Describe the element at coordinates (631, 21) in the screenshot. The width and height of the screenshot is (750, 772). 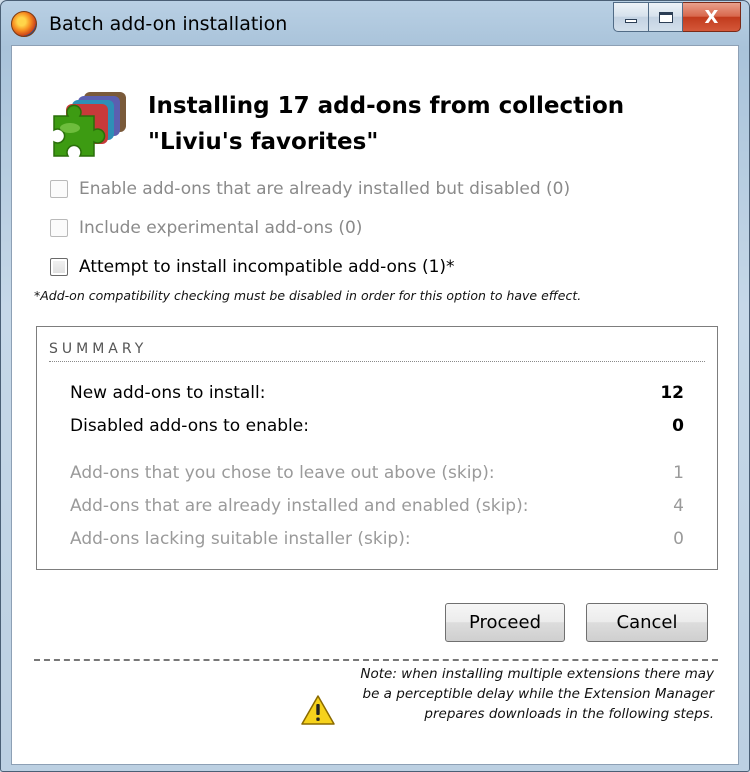
I see `minimize-icon` at that location.